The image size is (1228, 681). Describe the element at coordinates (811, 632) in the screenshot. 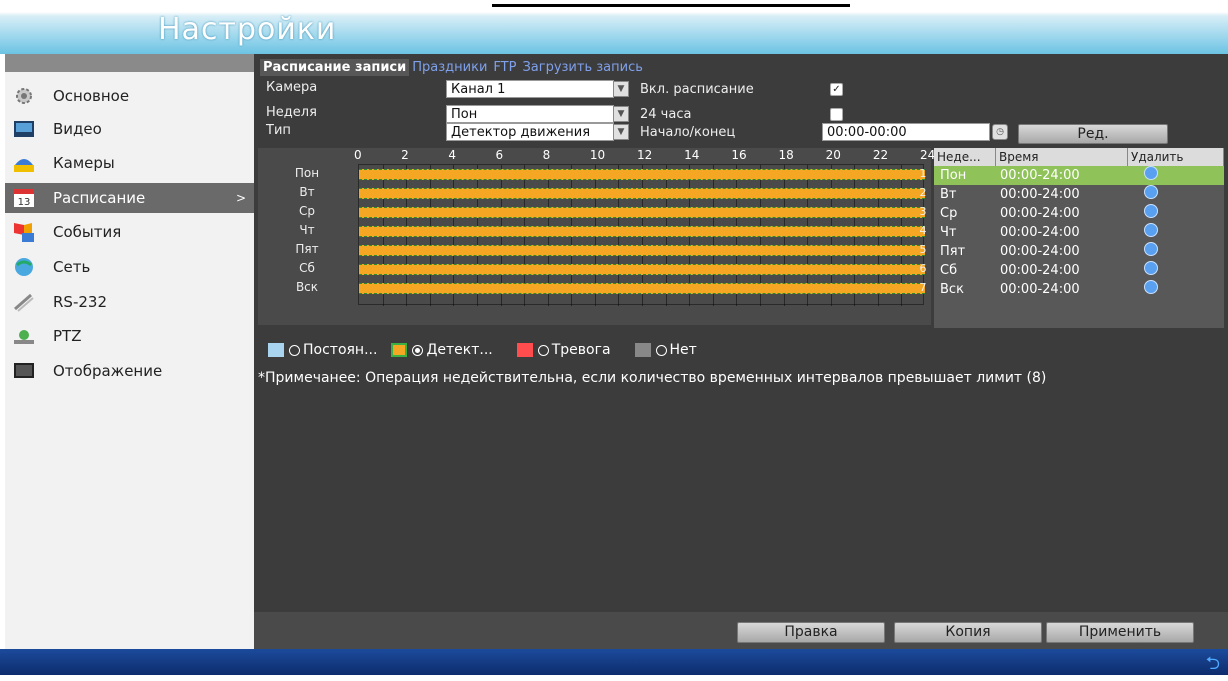

I see `edit-button: Правка` at that location.